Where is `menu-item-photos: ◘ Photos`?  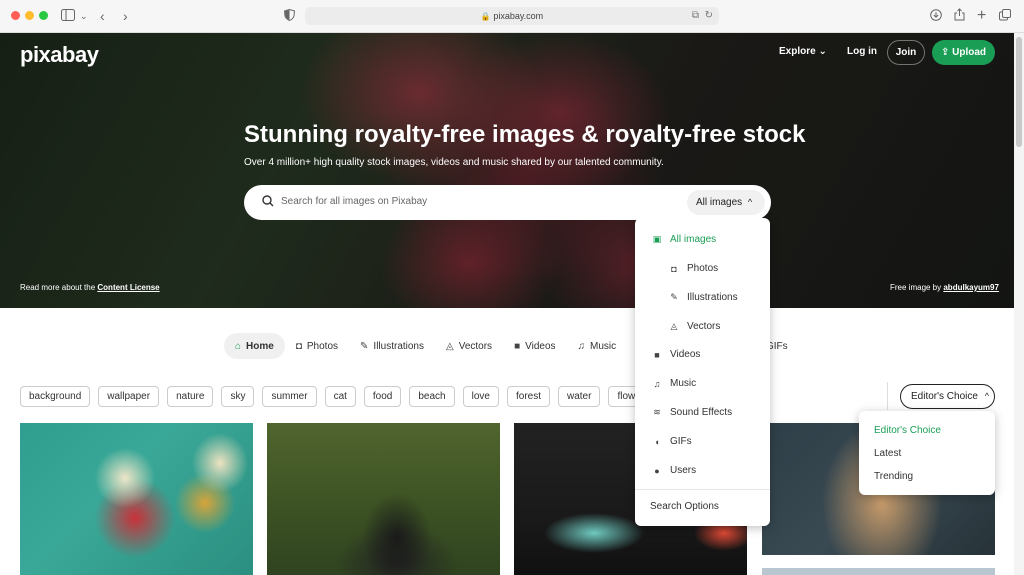 menu-item-photos: ◘ Photos is located at coordinates (693, 268).